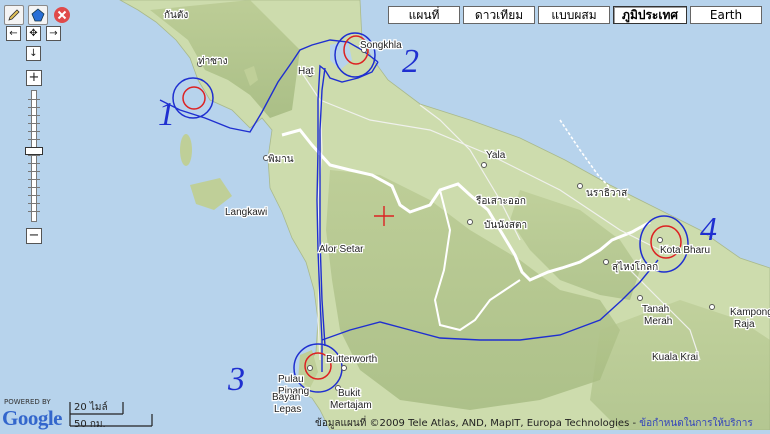 The height and width of the screenshot is (434, 770). What do you see at coordinates (213, 61) in the screenshot?
I see `label-satun: ท่าซาง` at bounding box center [213, 61].